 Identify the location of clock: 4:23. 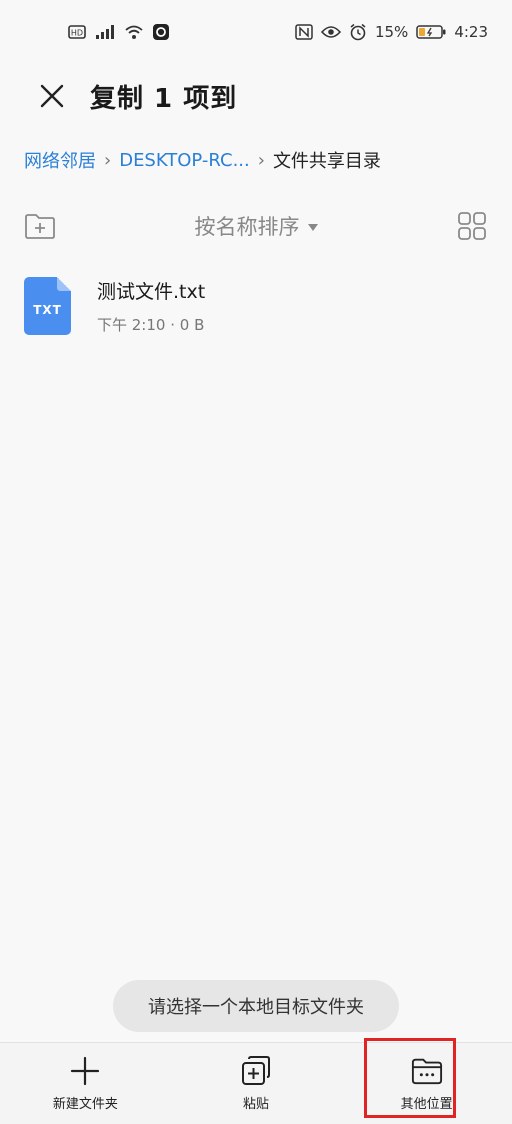
(471, 32).